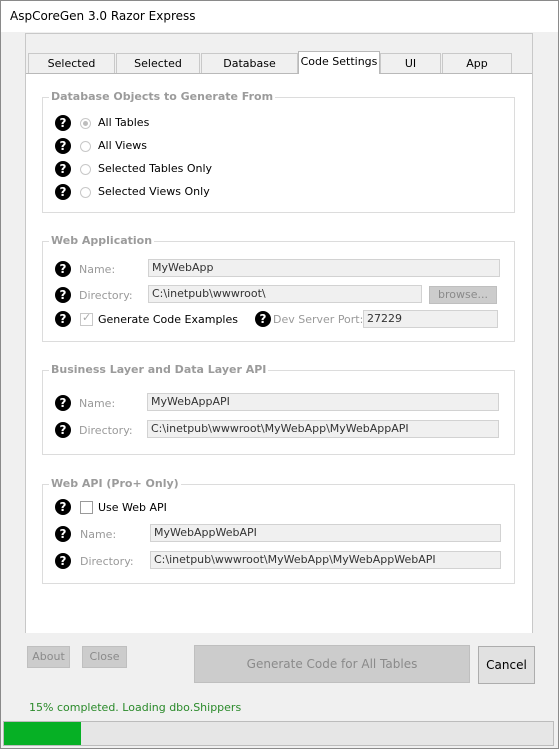 This screenshot has width=559, height=749. I want to click on radio-selected-views-label: Selected Views Only, so click(154, 191).